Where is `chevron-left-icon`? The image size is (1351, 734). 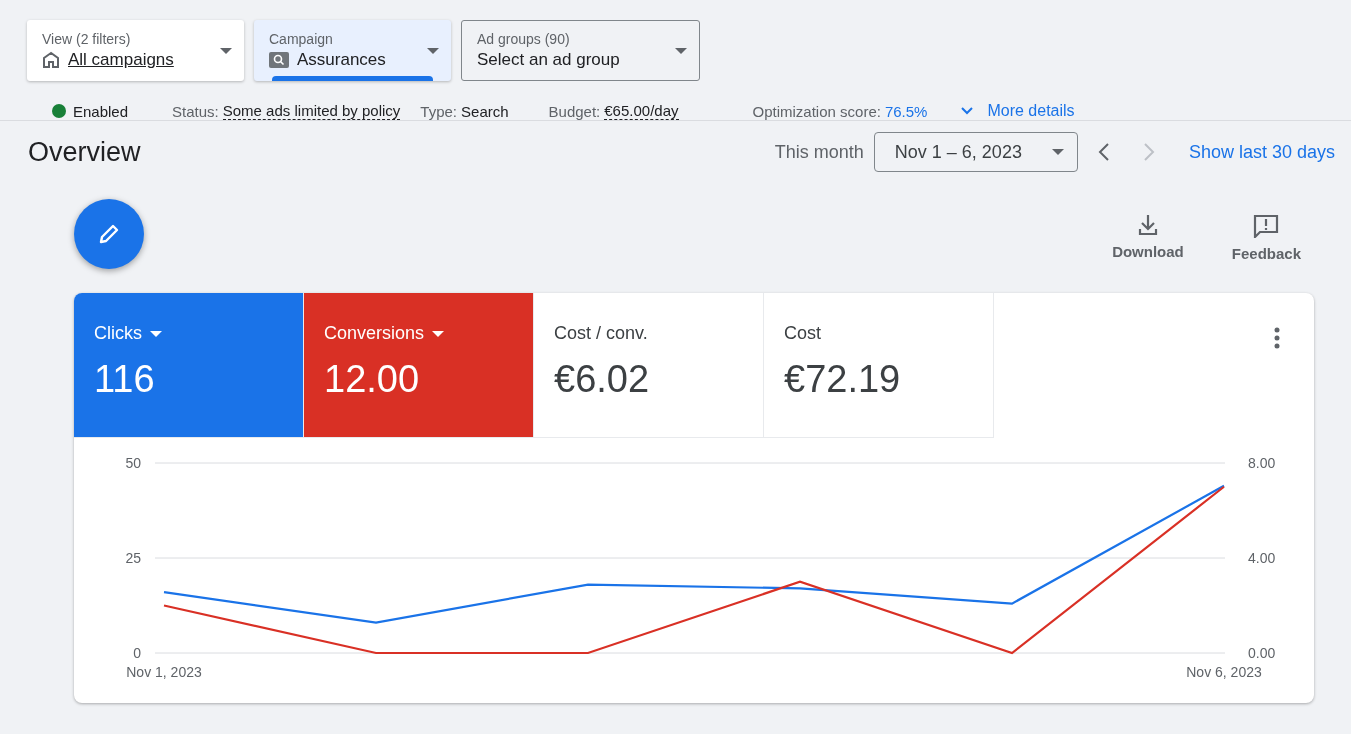 chevron-left-icon is located at coordinates (1103, 152).